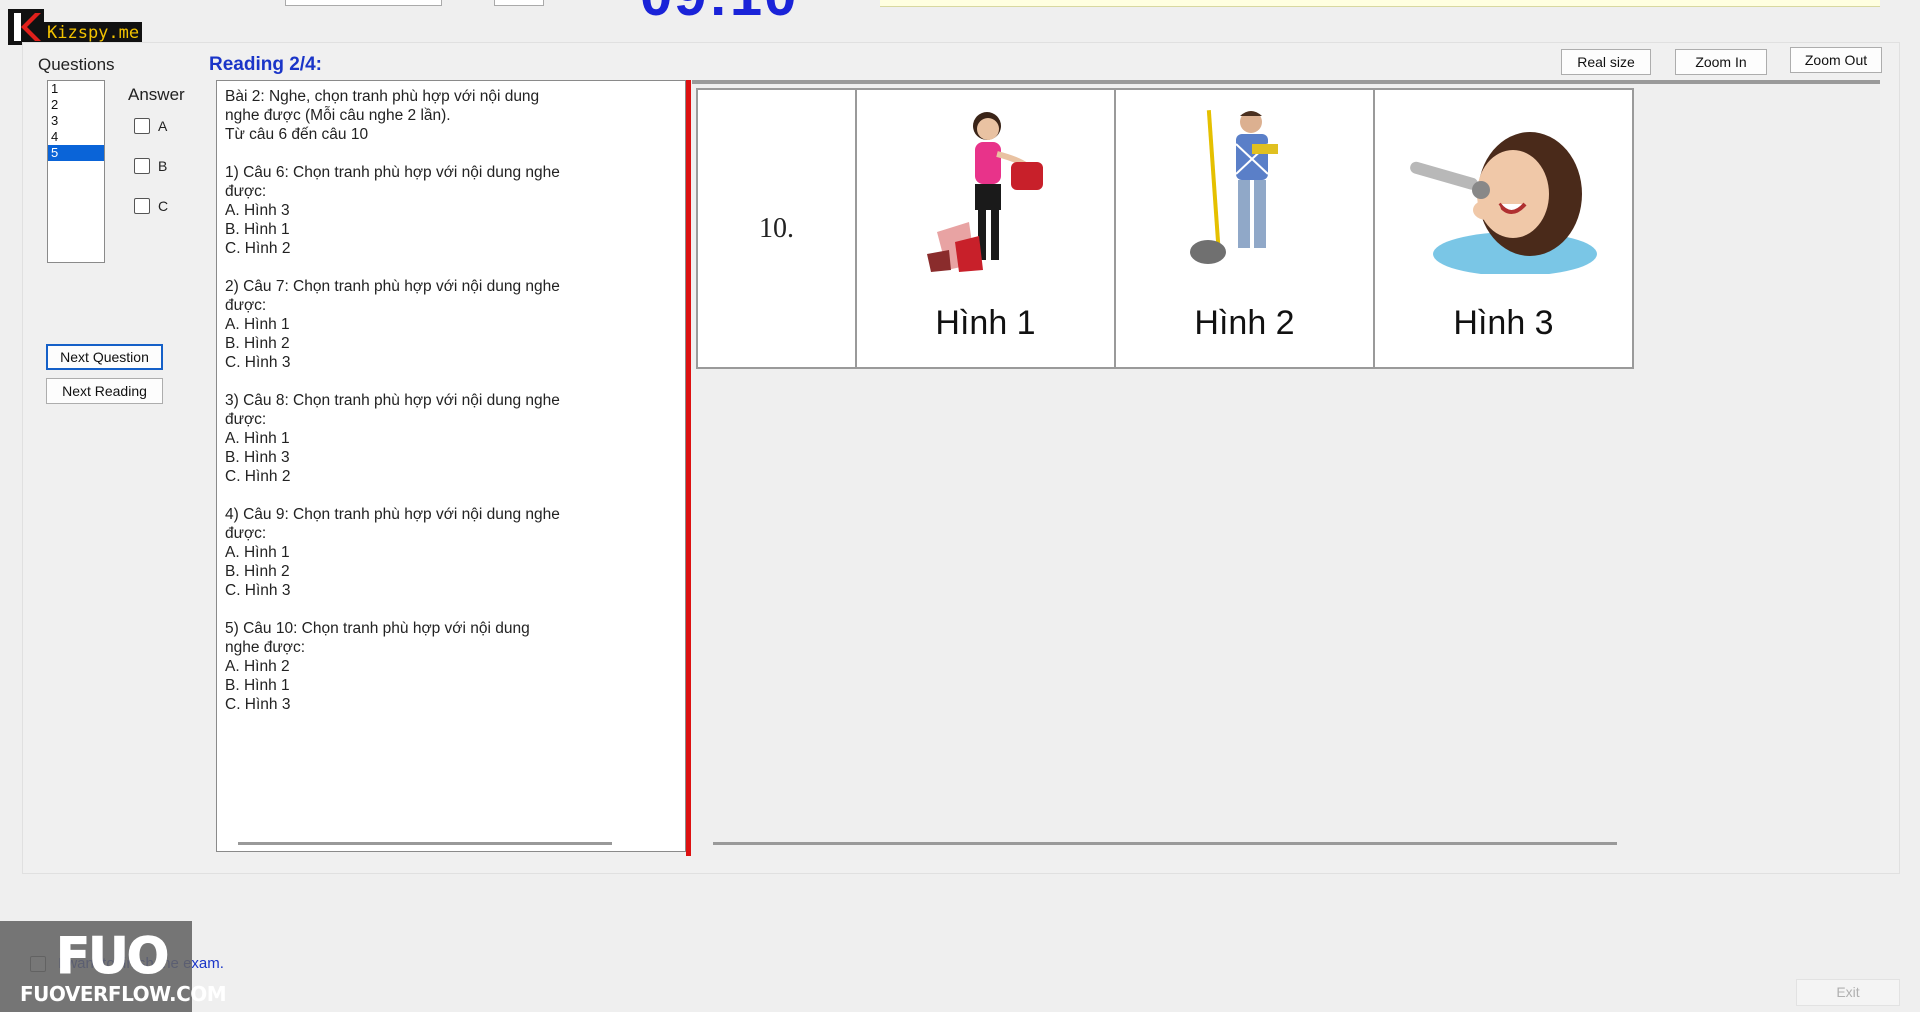 The width and height of the screenshot is (1920, 1012). What do you see at coordinates (1721, 62) in the screenshot?
I see `zoom-in-button: Zoom In` at bounding box center [1721, 62].